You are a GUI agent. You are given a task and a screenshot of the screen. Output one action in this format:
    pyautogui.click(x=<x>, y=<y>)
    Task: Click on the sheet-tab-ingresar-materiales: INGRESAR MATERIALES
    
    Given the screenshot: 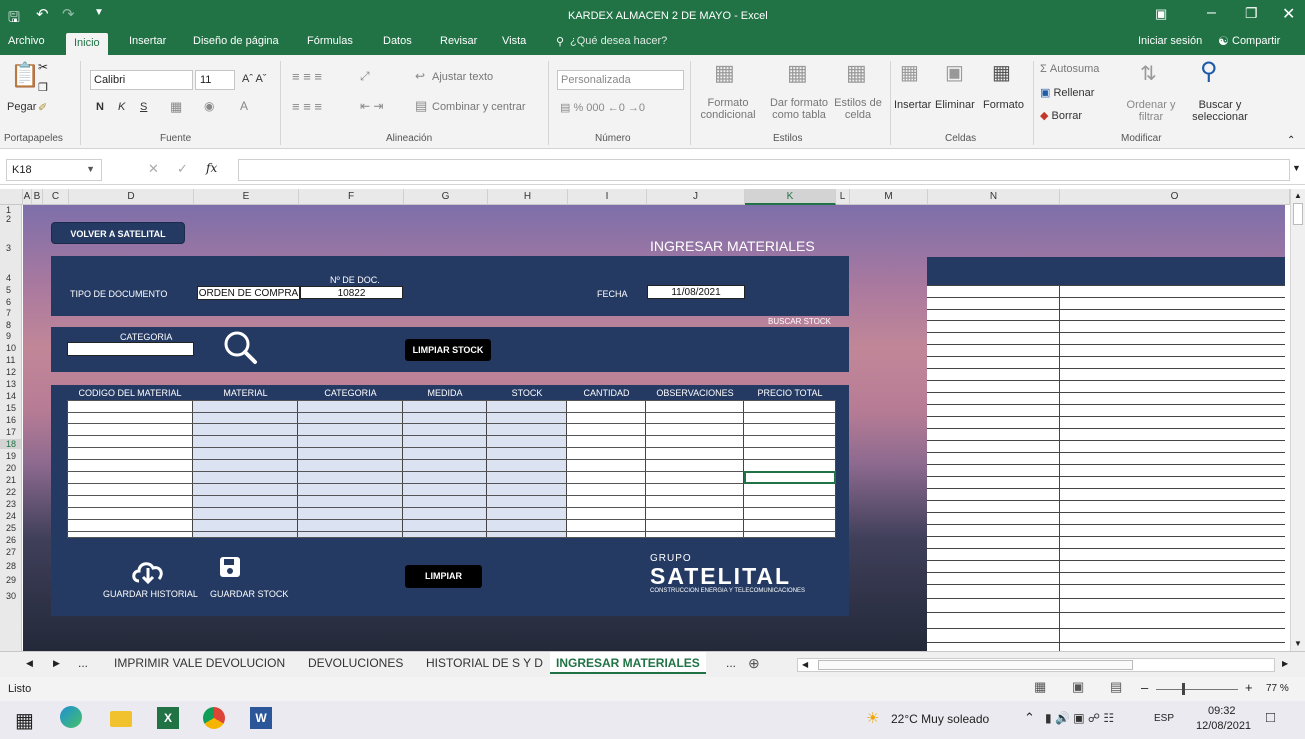 What is the action you would take?
    pyautogui.click(x=628, y=663)
    